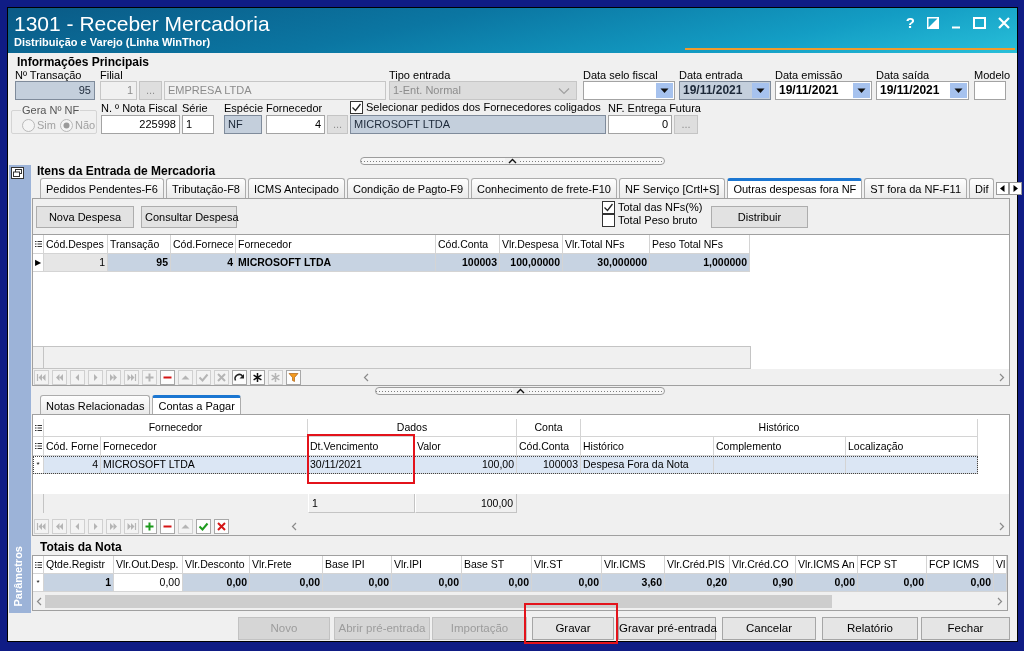 The width and height of the screenshot is (1024, 651). What do you see at coordinates (478, 124) in the screenshot?
I see `text-field: MICROSOFT LTDA` at bounding box center [478, 124].